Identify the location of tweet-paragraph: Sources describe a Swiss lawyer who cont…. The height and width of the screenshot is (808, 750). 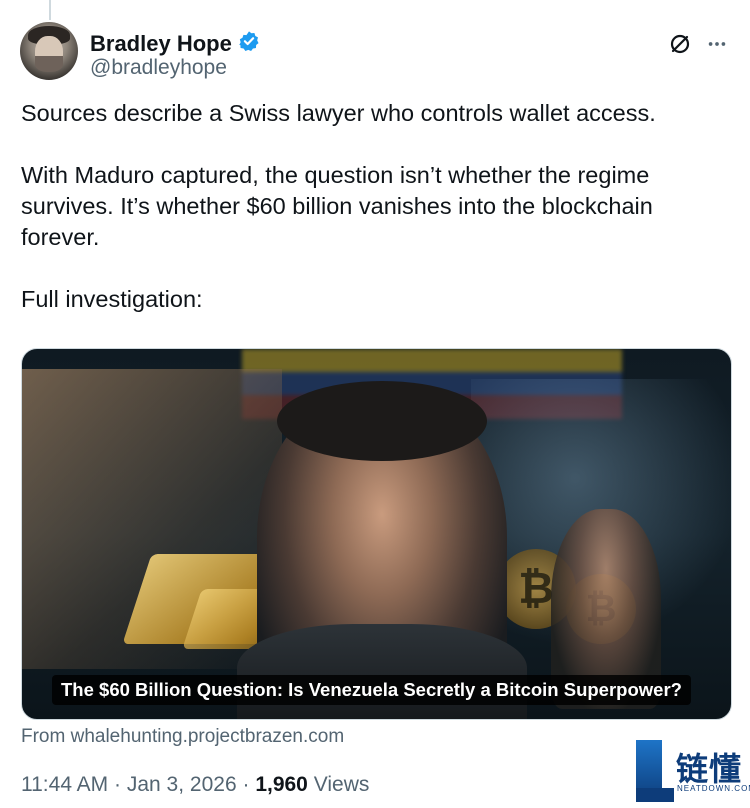
(338, 113).